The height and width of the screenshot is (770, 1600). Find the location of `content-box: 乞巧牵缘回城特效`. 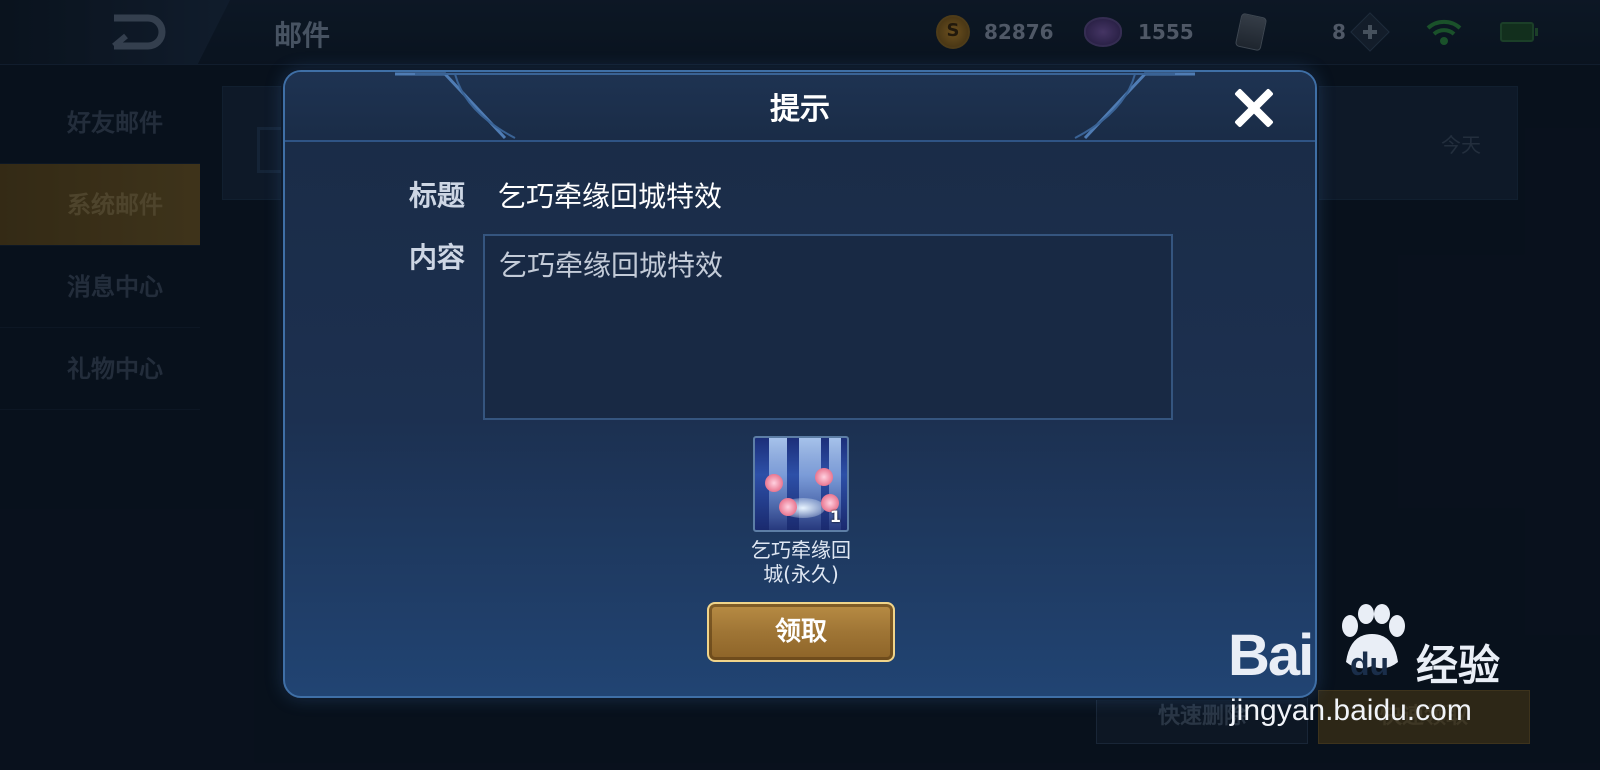

content-box: 乞巧牵缘回城特效 is located at coordinates (828, 327).